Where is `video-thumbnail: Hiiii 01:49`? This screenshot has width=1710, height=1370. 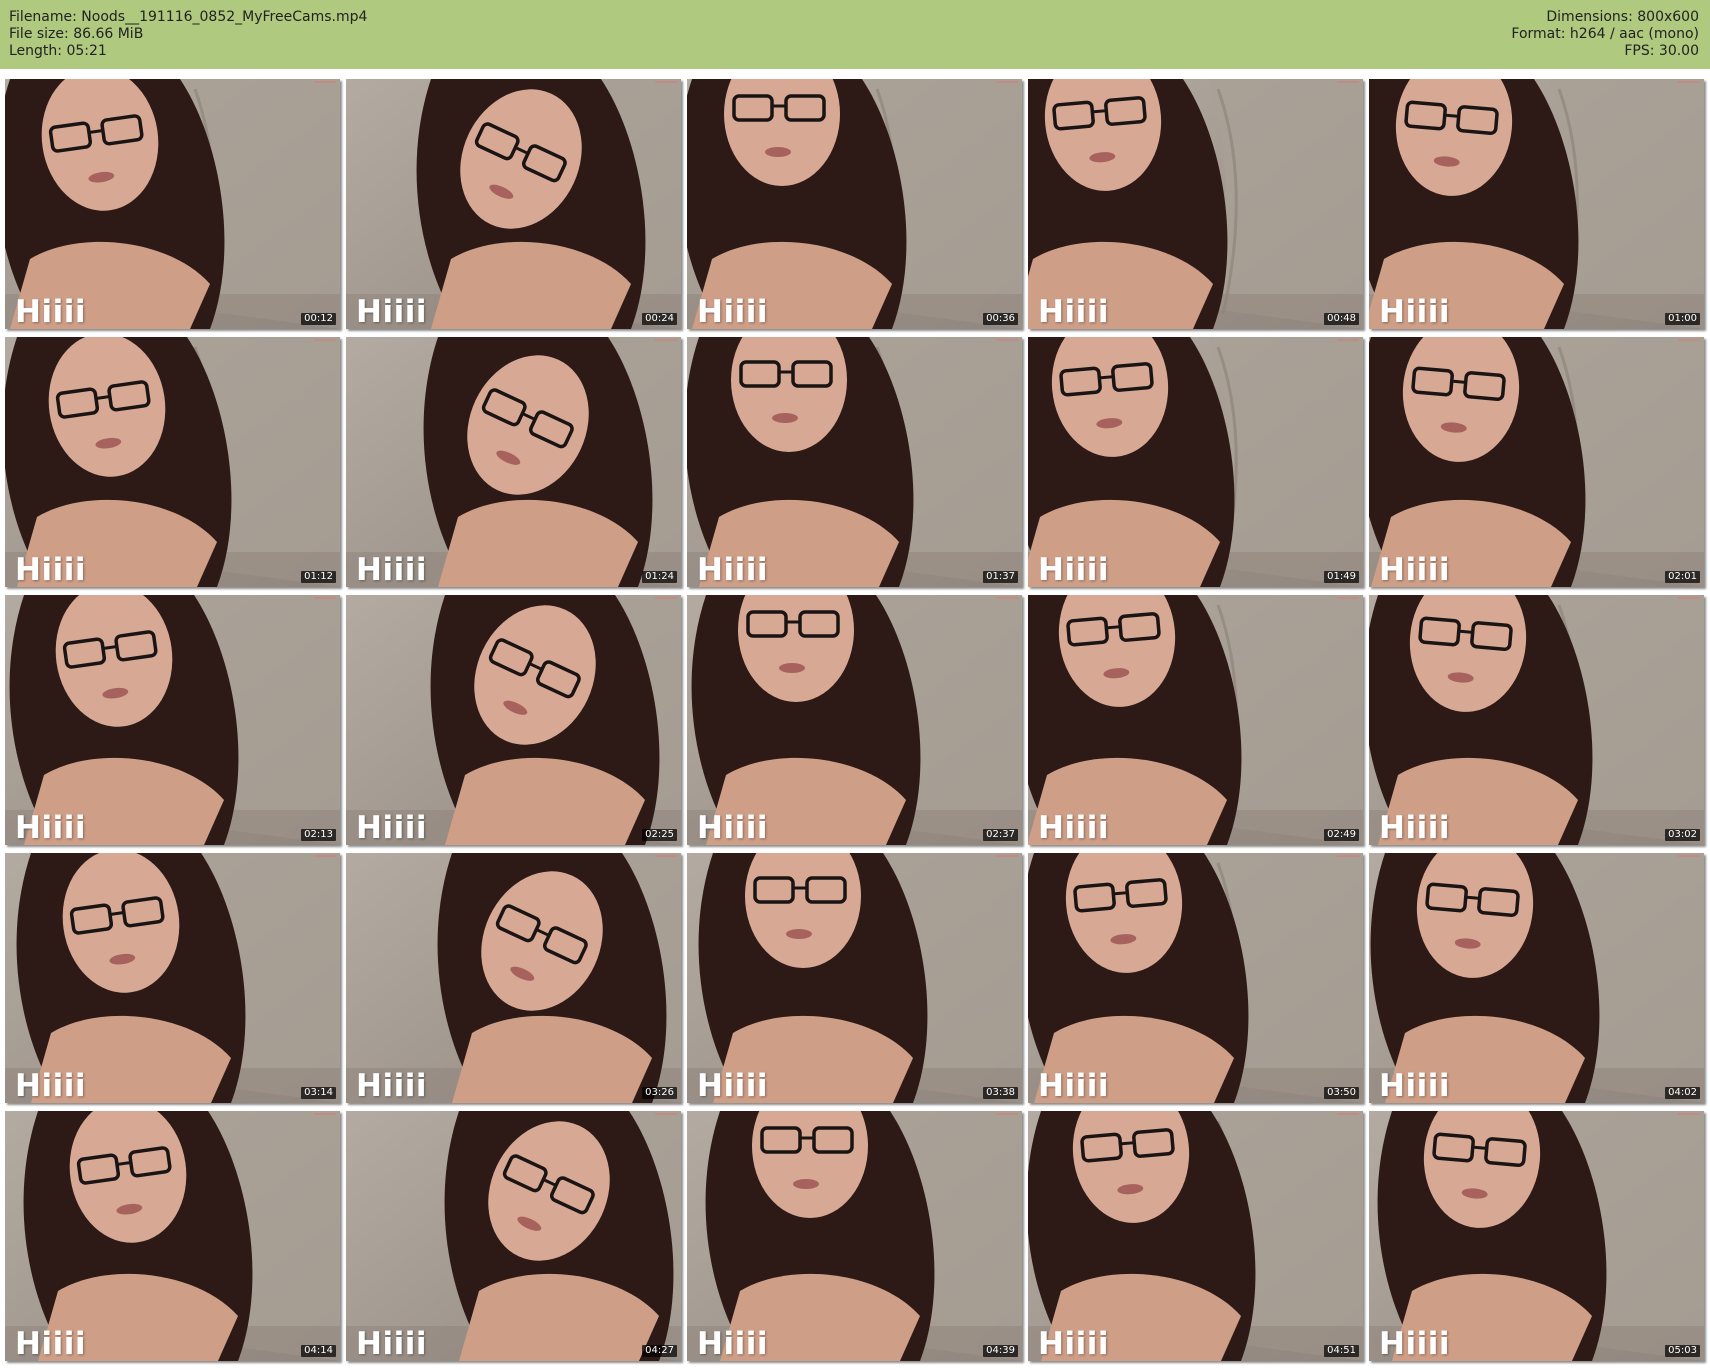
video-thumbnail: Hiiii 01:49 is located at coordinates (1195, 462).